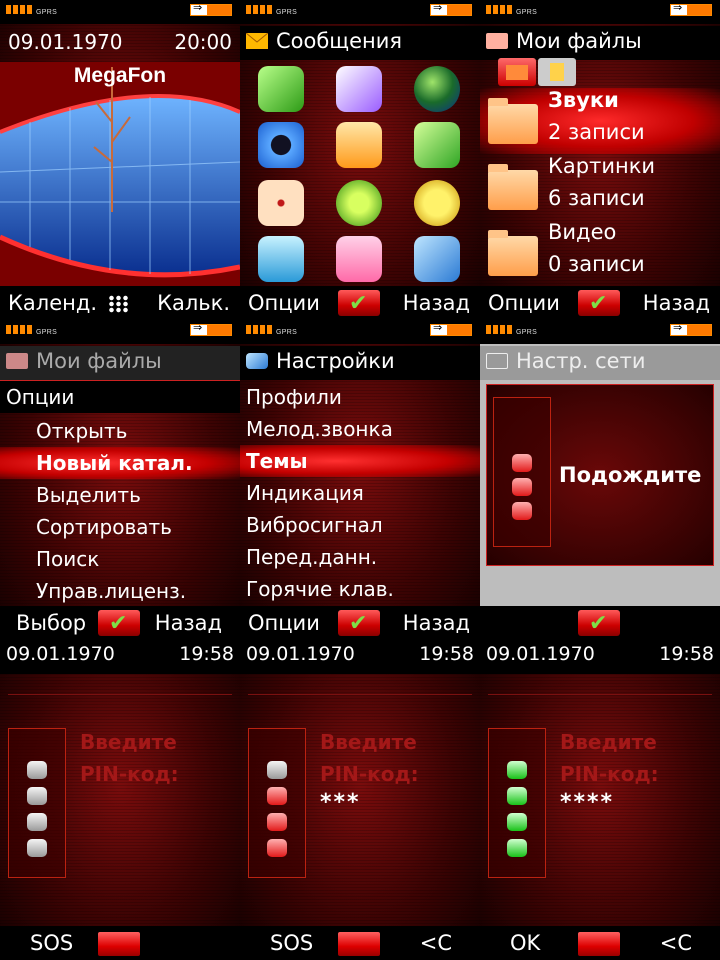 Image resolution: width=720 pixels, height=960 pixels. Describe the element at coordinates (119, 304) in the screenshot. I see `grid-menu-icon` at that location.